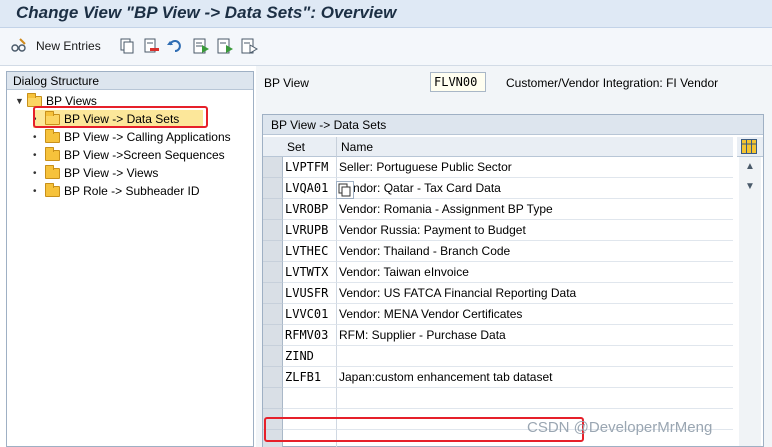 The width and height of the screenshot is (772, 447). I want to click on column-header-name: Name, so click(535, 147).